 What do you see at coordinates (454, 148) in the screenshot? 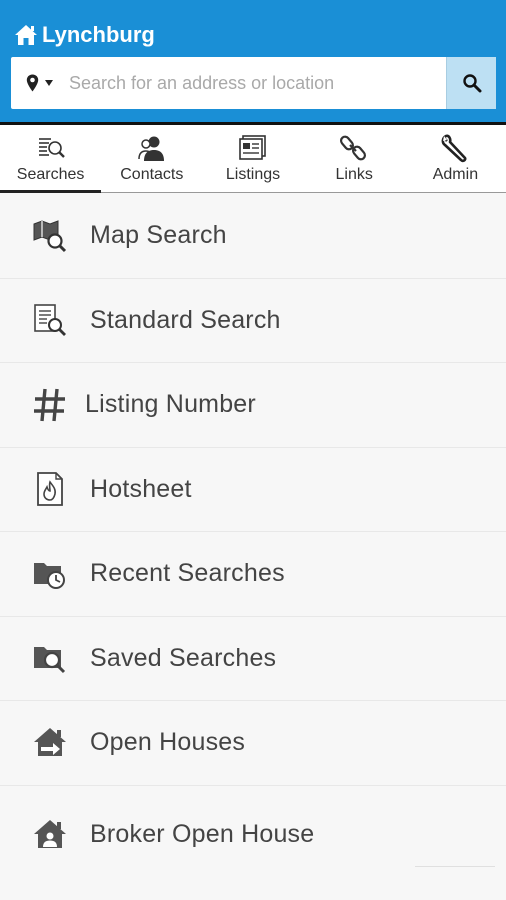
I see `wrench-icon` at bounding box center [454, 148].